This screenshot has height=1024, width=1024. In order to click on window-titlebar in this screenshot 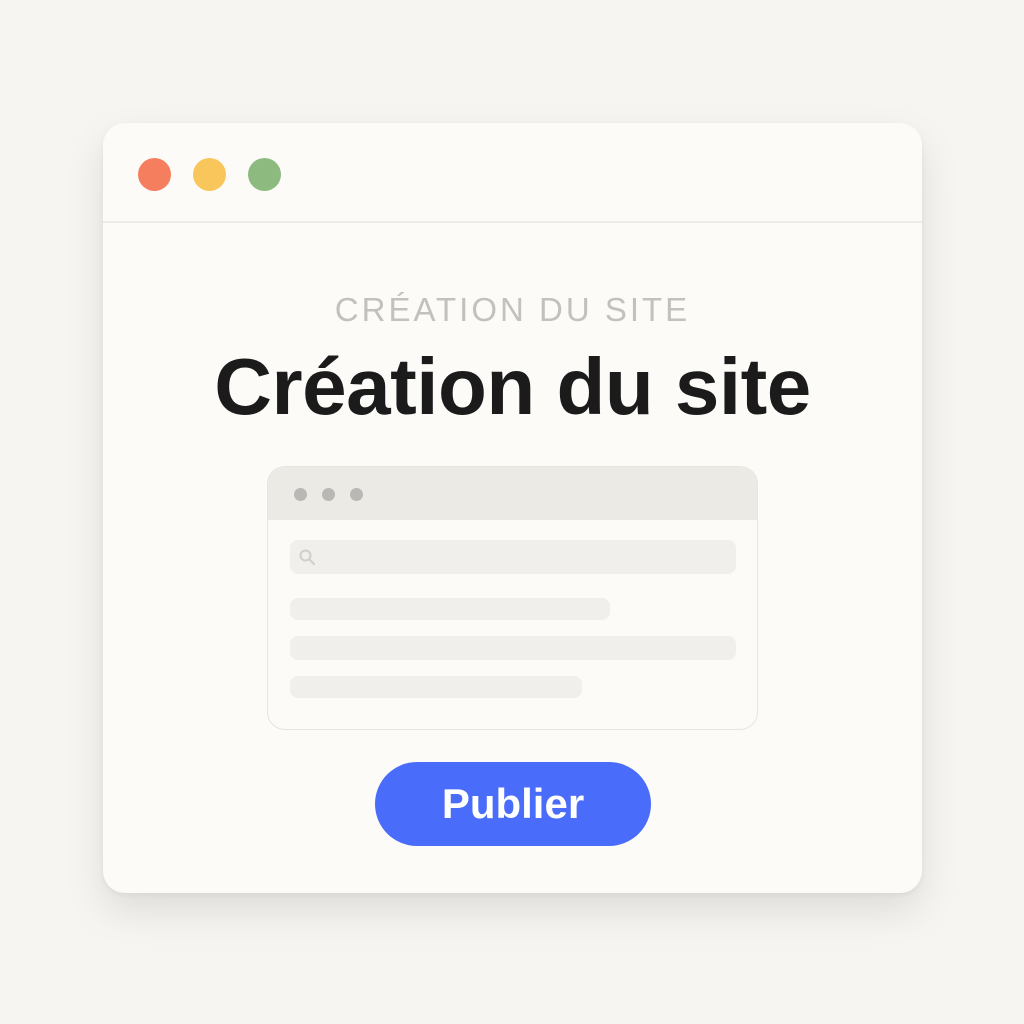, I will do `click(512, 173)`.